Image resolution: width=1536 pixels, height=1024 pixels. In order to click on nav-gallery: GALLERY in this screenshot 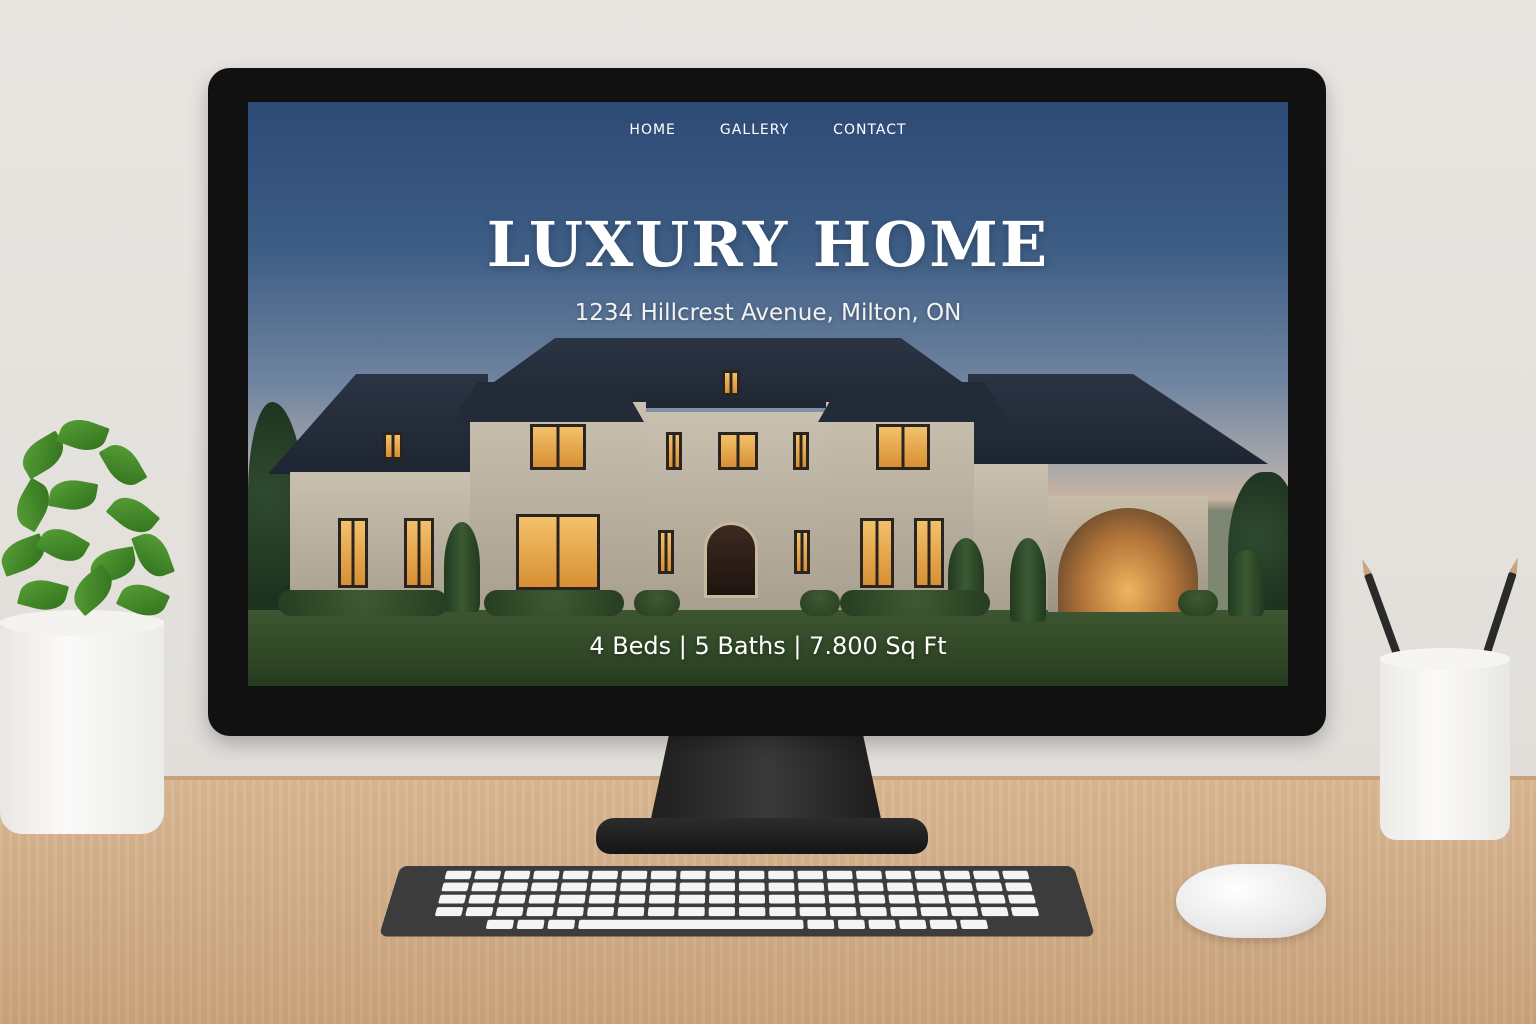, I will do `click(754, 130)`.